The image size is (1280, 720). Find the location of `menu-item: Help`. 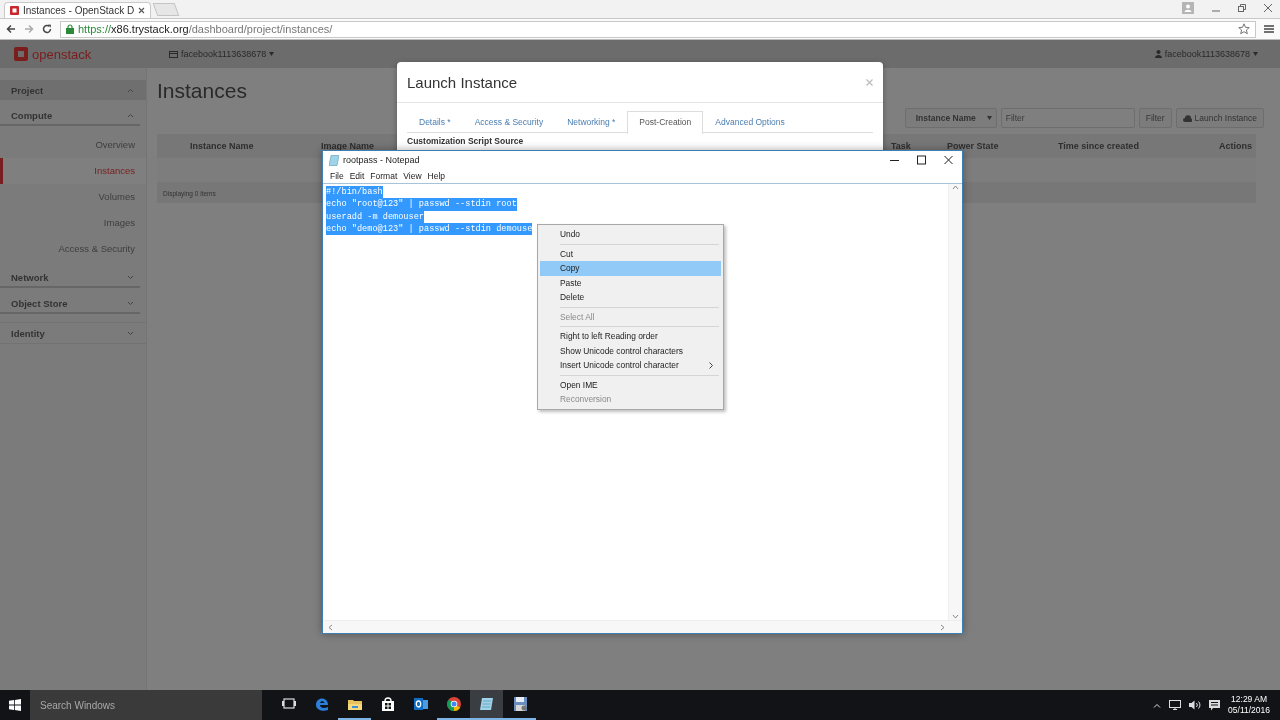

menu-item: Help is located at coordinates (436, 176).